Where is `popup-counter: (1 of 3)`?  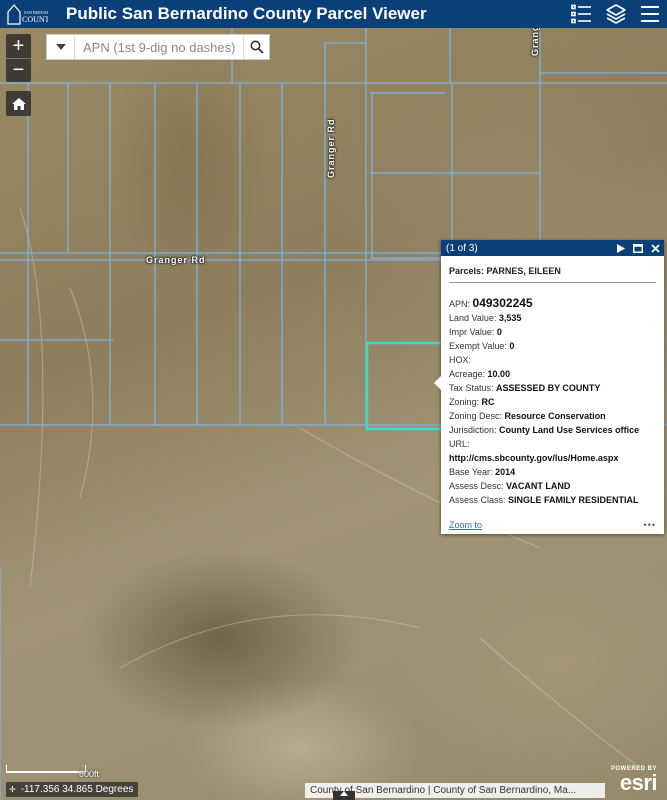
popup-counter: (1 of 3) is located at coordinates (462, 248).